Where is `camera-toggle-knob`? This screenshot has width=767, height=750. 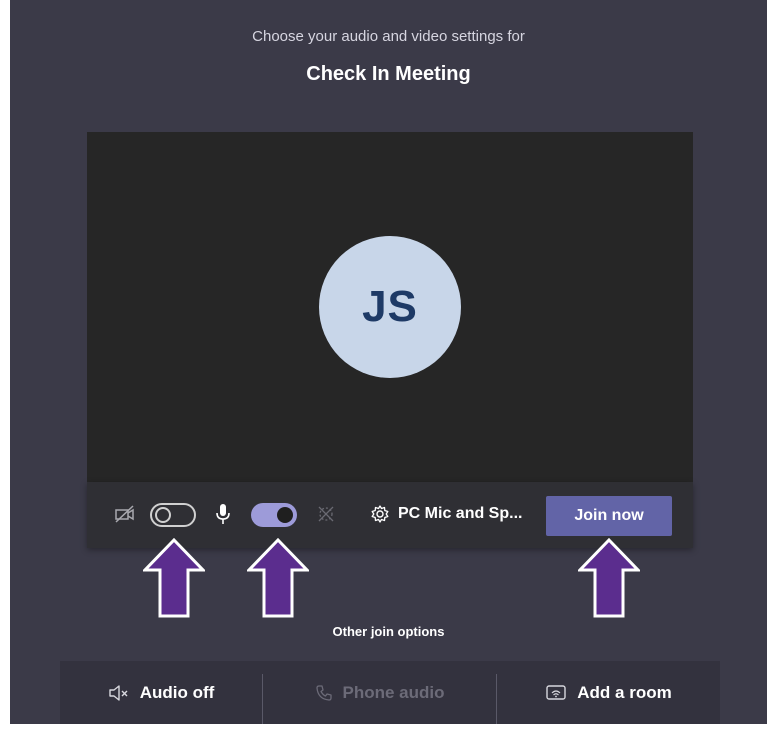
camera-toggle-knob is located at coordinates (163, 515).